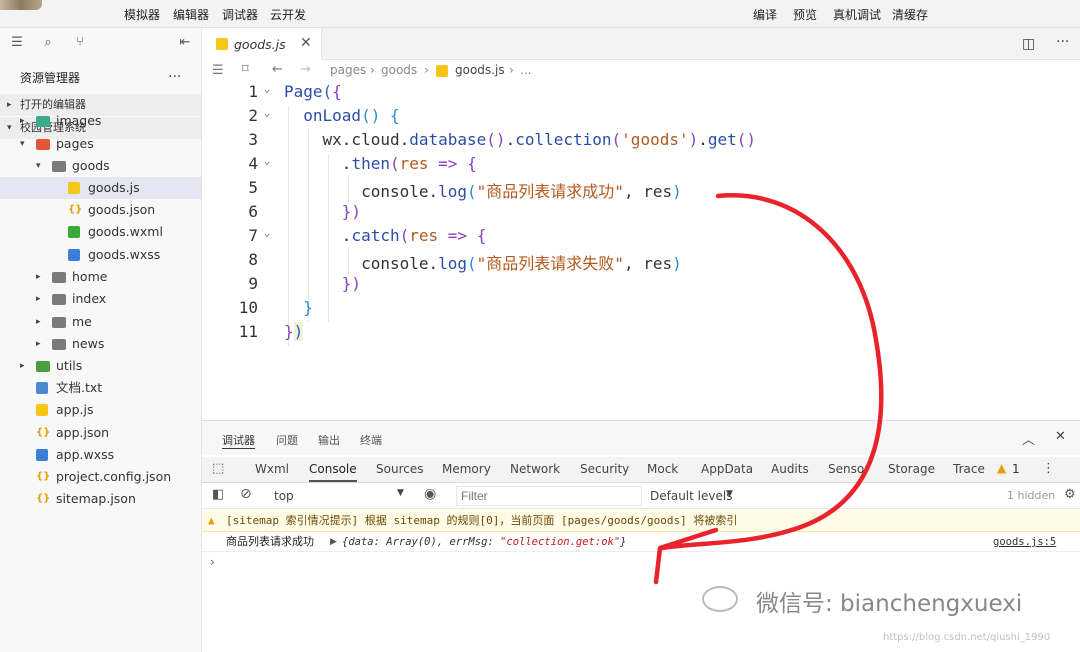 Image resolution: width=1080 pixels, height=652 pixels. Describe the element at coordinates (21, 5) in the screenshot. I see `avatar` at that location.